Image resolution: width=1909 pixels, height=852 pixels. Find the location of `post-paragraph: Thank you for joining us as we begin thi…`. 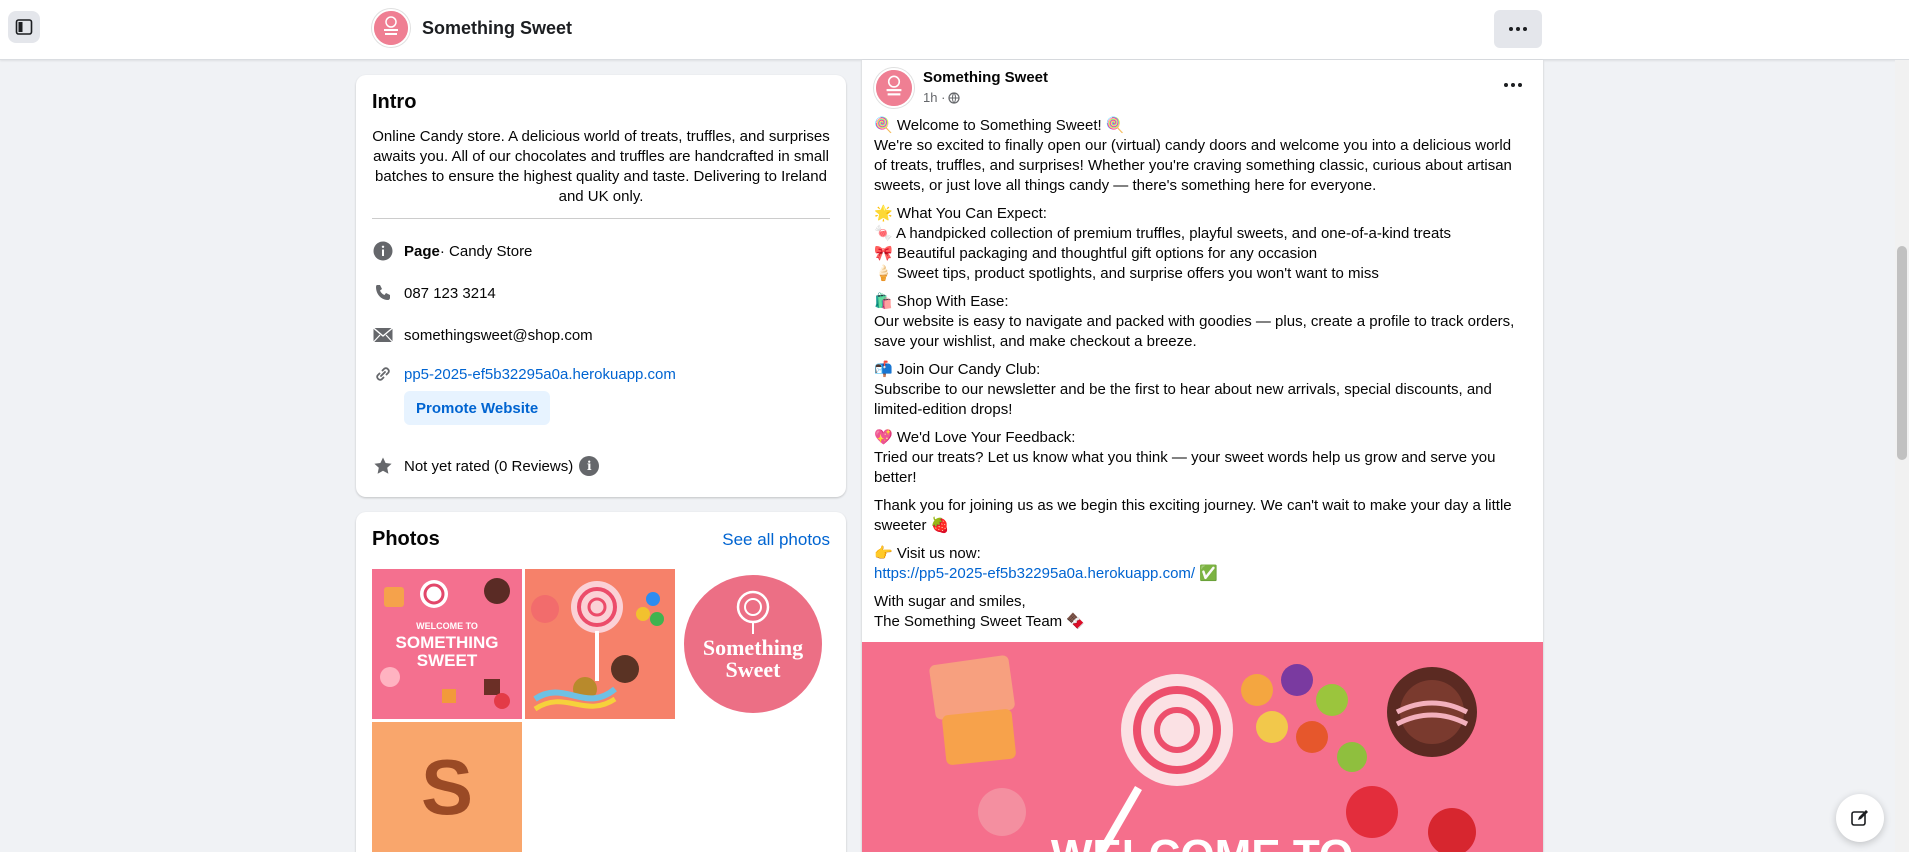

post-paragraph: Thank you for joining us as we begin thi… is located at coordinates (1199, 516).